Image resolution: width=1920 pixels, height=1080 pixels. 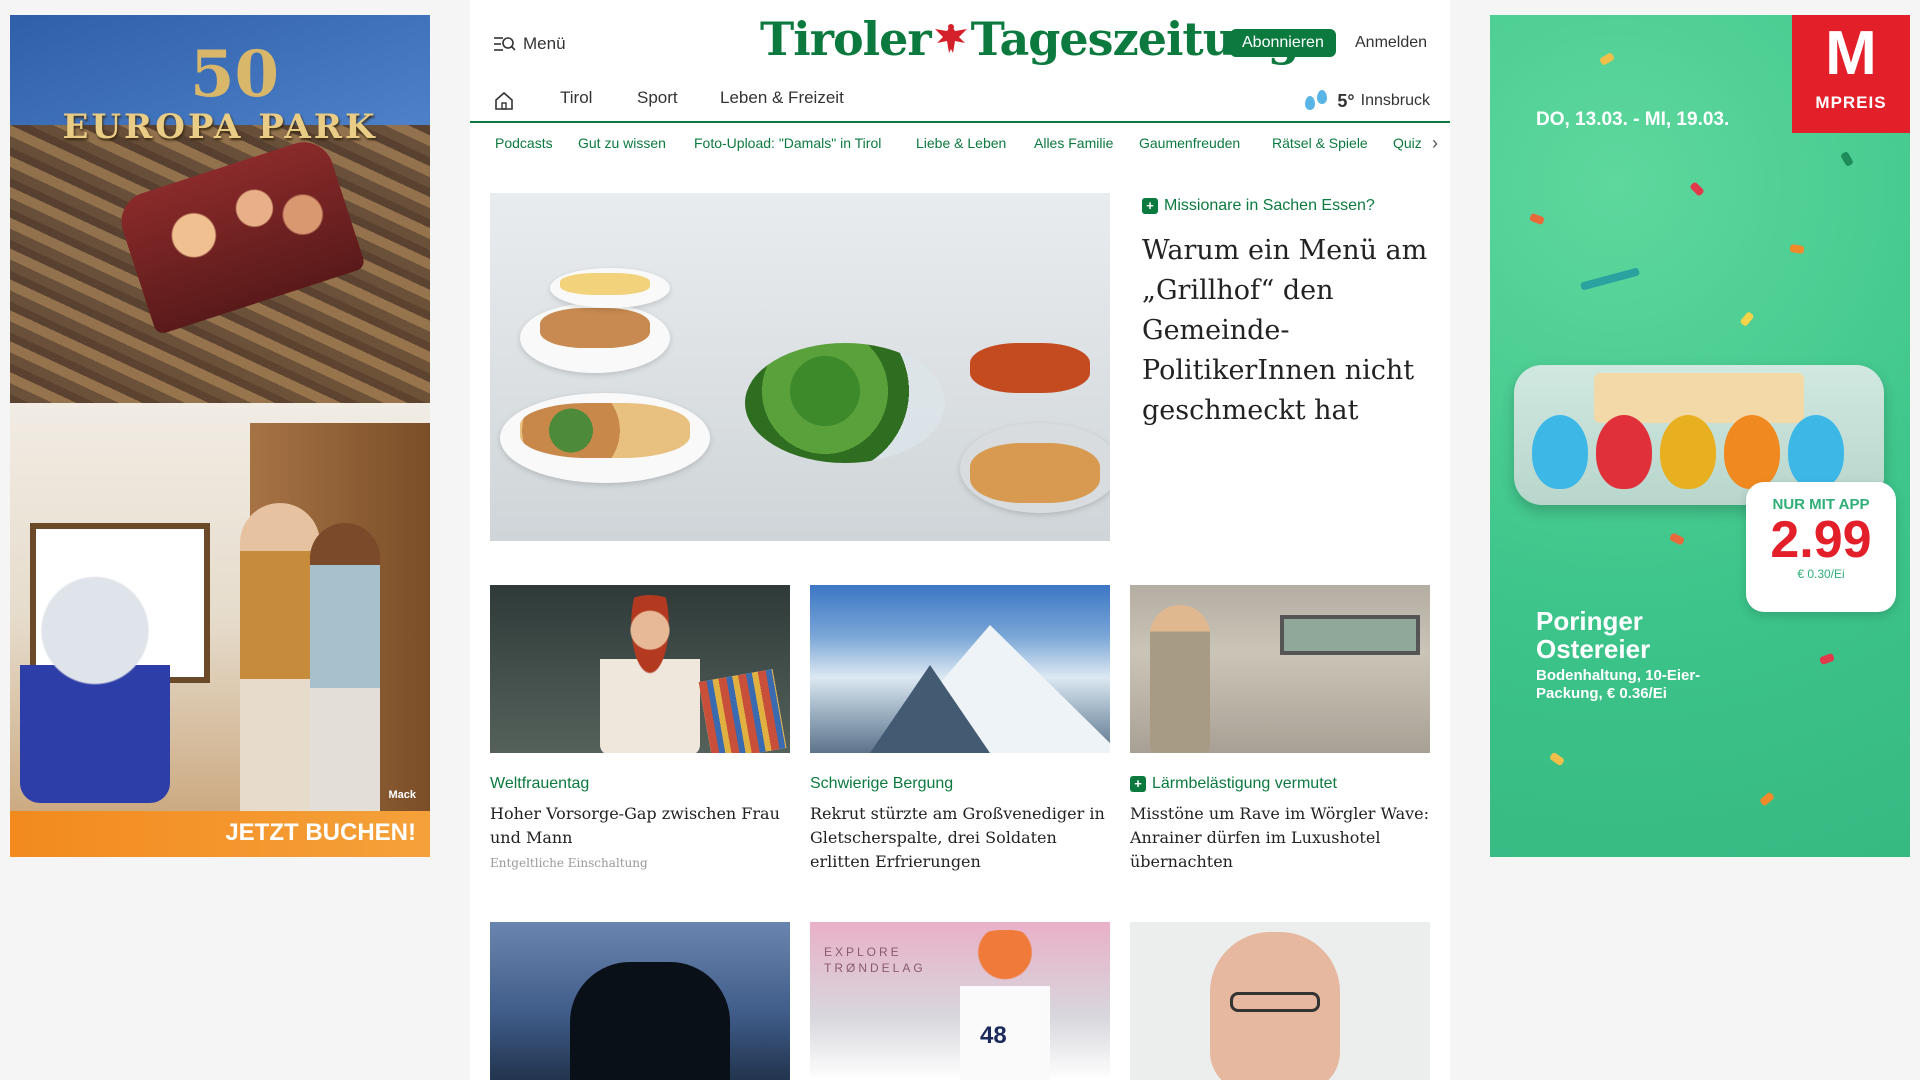 What do you see at coordinates (569, 863) in the screenshot?
I see `sponsored-label: Entgeltliche Einschaltung` at bounding box center [569, 863].